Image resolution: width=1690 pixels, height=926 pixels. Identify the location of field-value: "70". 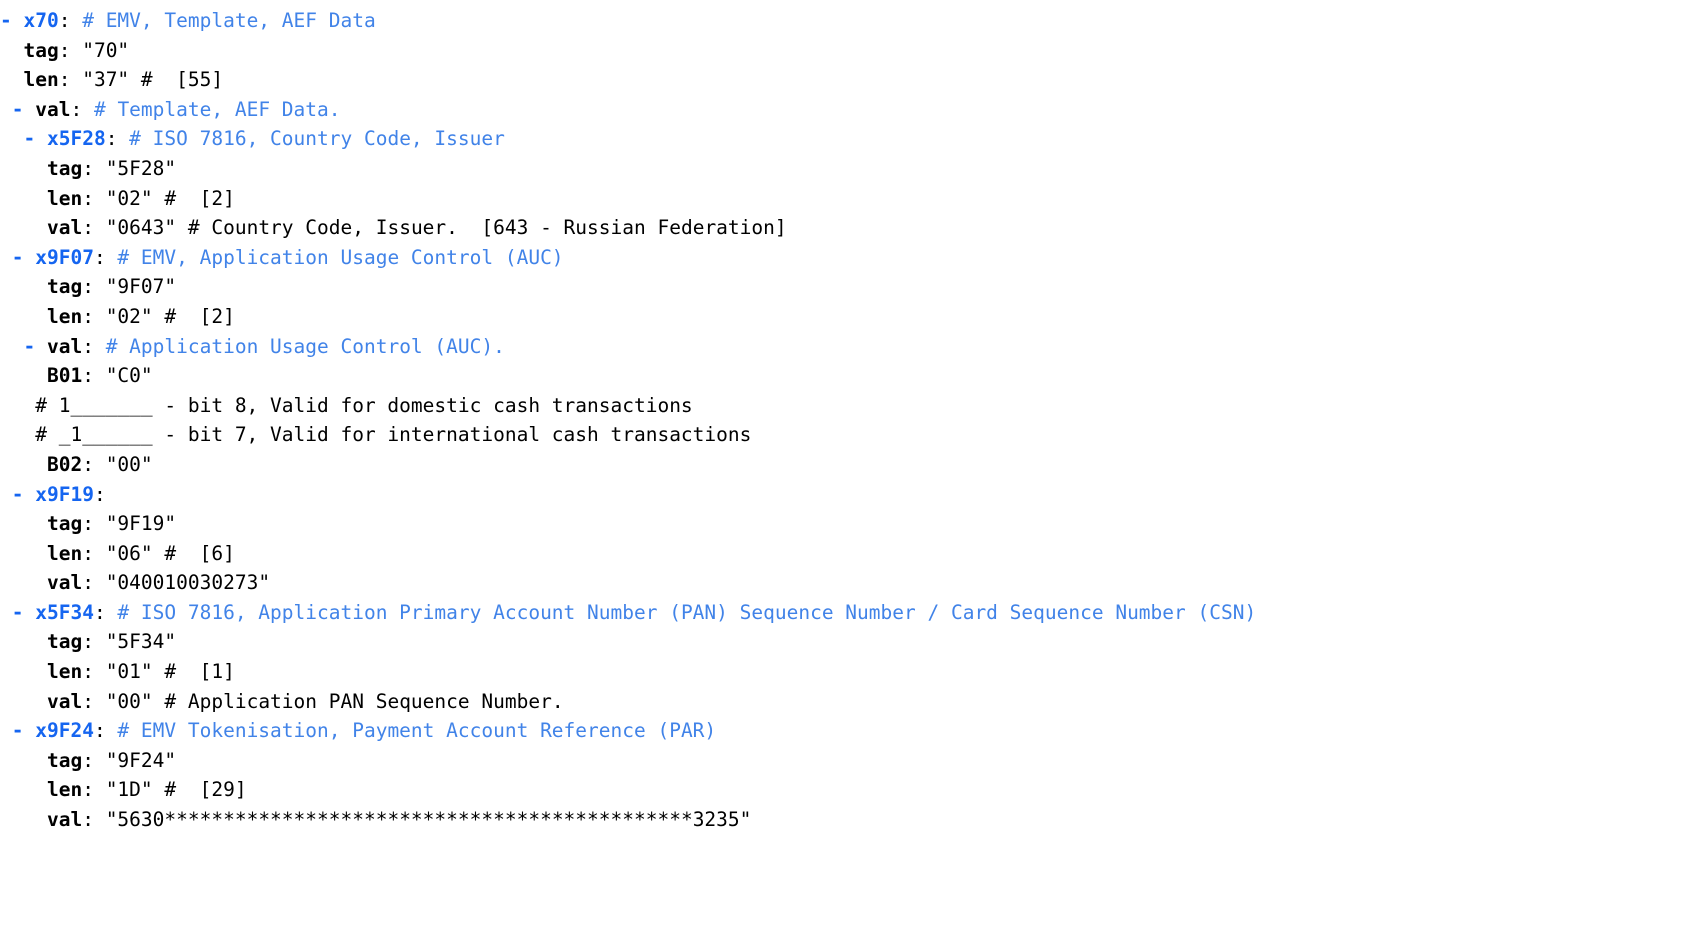
(100, 50).